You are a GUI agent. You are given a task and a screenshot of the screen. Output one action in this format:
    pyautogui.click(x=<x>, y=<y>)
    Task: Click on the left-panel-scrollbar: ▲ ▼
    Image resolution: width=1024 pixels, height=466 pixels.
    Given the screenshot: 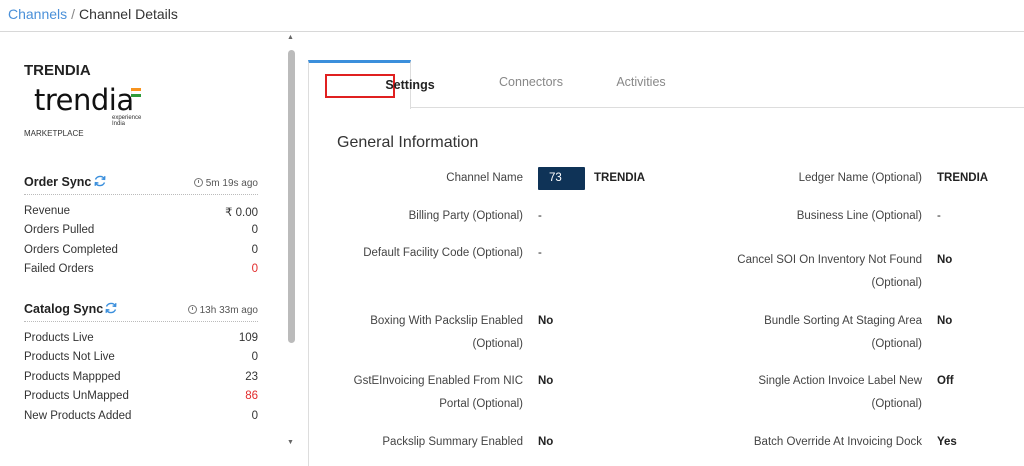 What is the action you would take?
    pyautogui.click(x=291, y=240)
    